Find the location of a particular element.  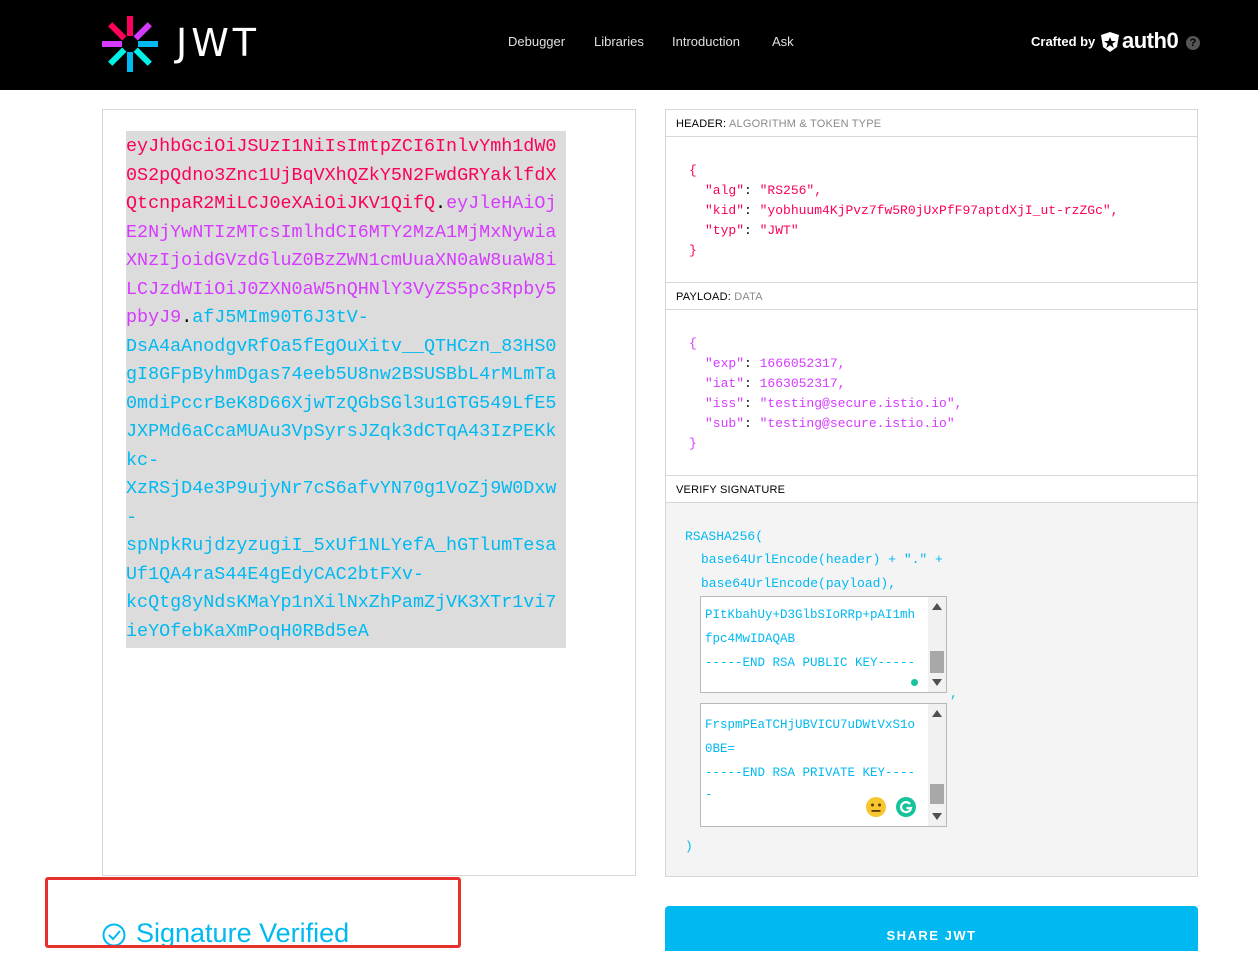

sig-line: XzRSjD4e3P9ujyNr7cS6afvYN70g1VoZj9W0Dxw is located at coordinates (341, 488).